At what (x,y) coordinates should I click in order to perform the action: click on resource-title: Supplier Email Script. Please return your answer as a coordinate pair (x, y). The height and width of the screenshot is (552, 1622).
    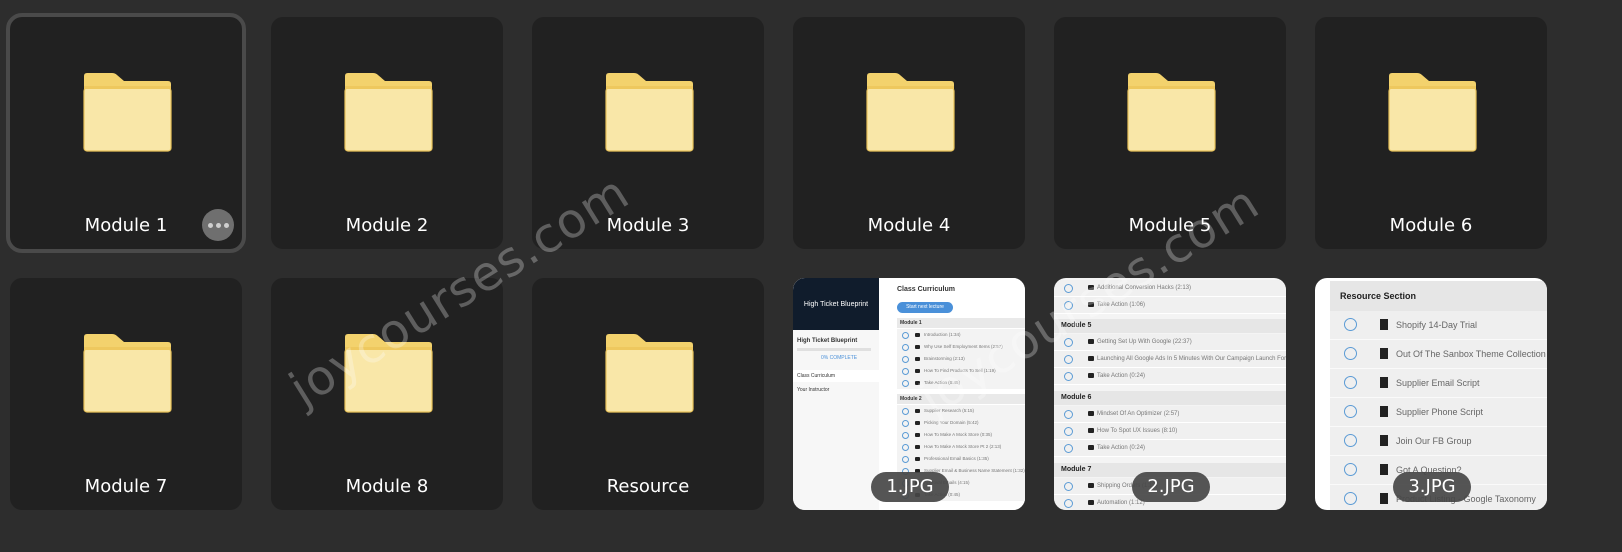
    Looking at the image, I should click on (1438, 383).